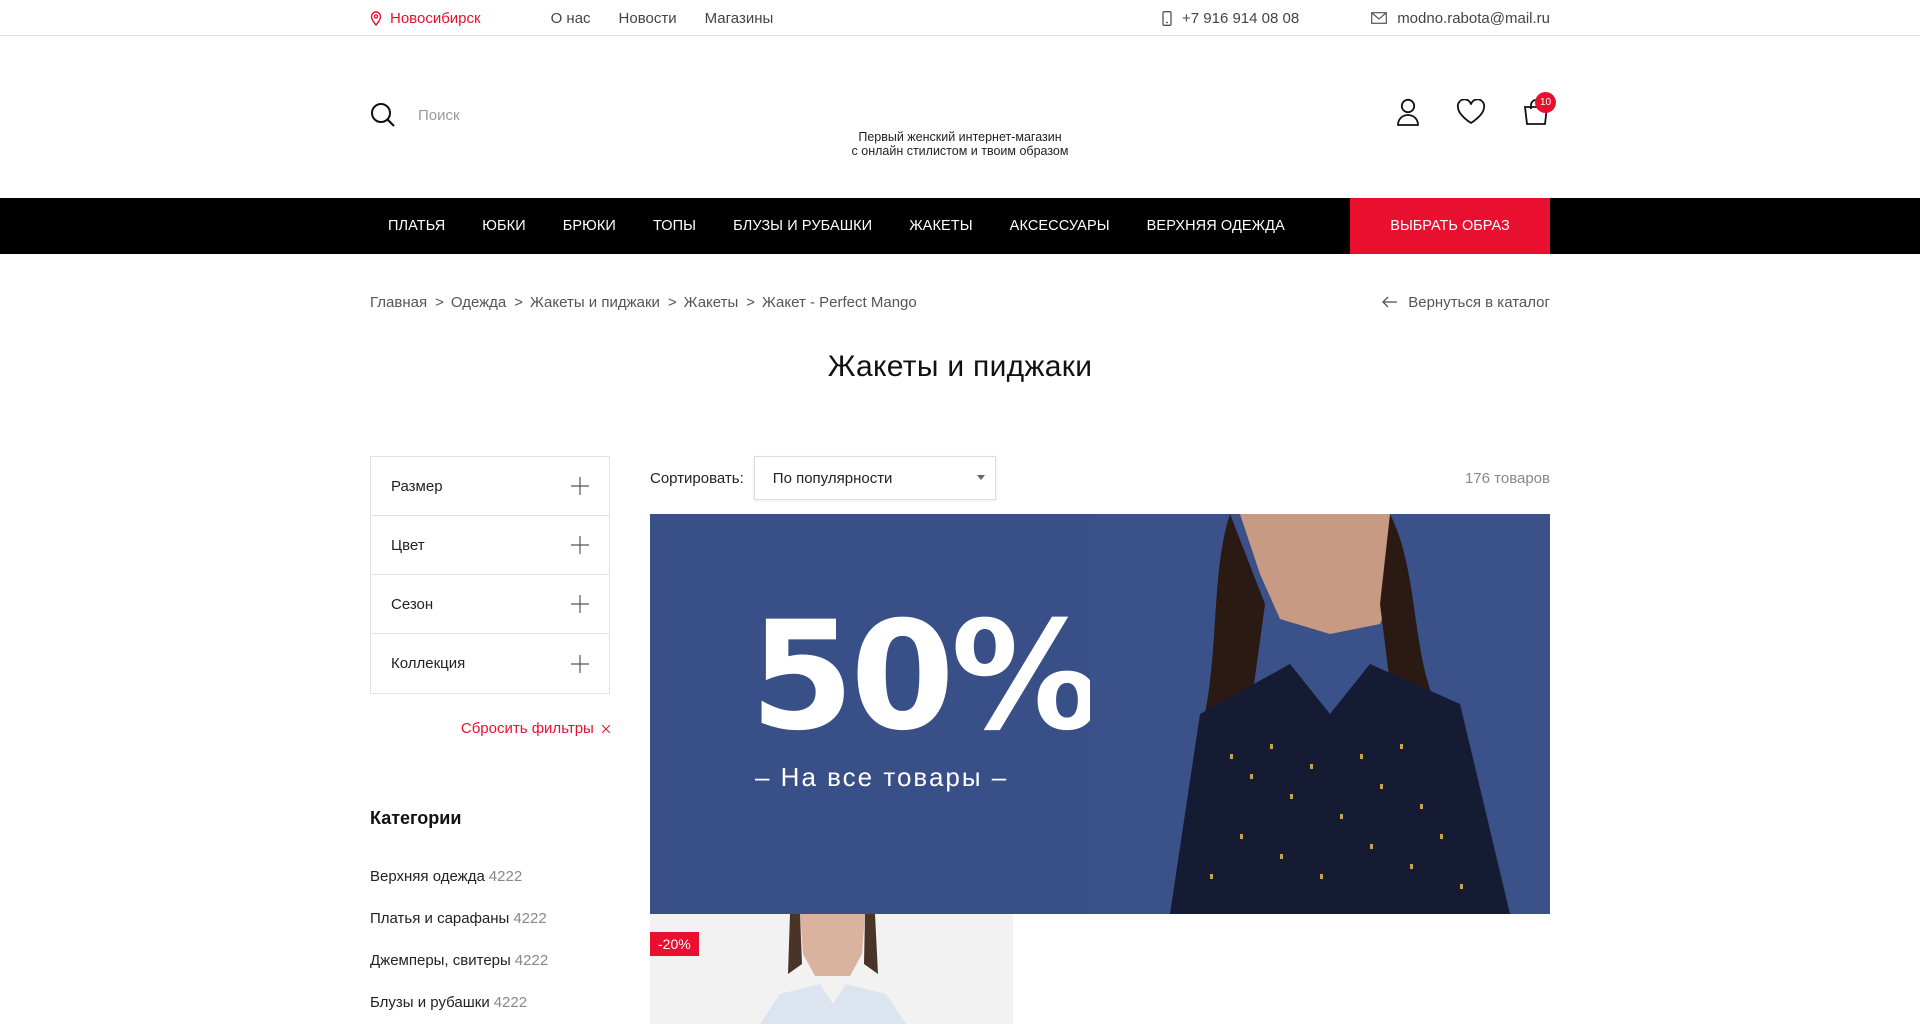 Image resolution: width=1920 pixels, height=1036 pixels. Describe the element at coordinates (412, 604) in the screenshot. I see `filter-season-label: Сезон` at that location.